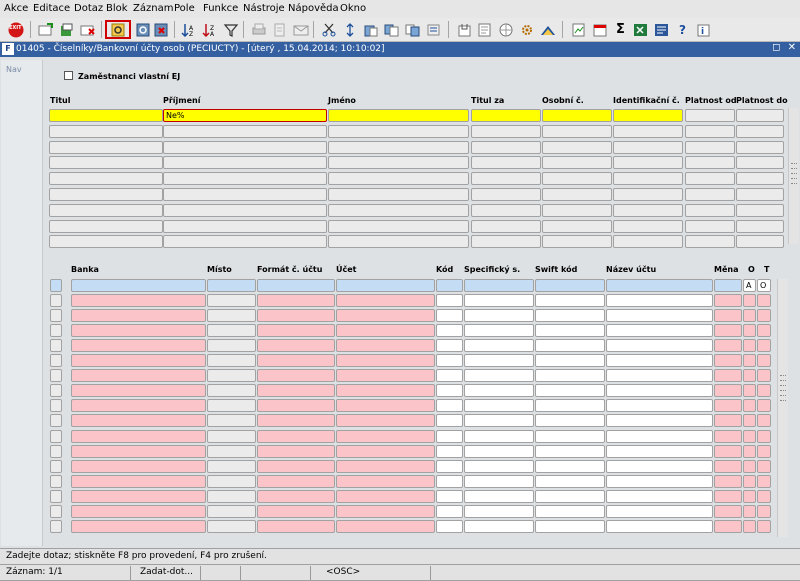 The image size is (800, 581). Describe the element at coordinates (370, 29) in the screenshot. I see `paste-button` at that location.